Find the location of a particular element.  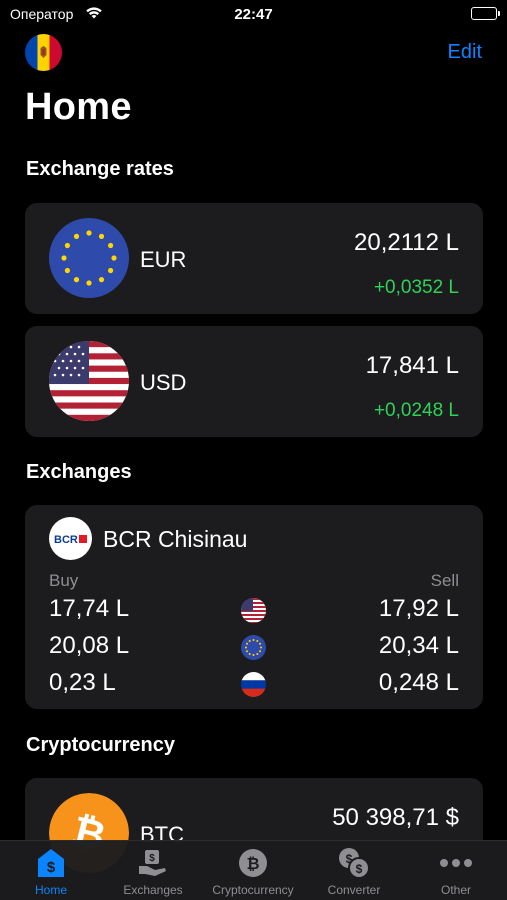

bank-name: BCR Chisinau is located at coordinates (175, 539).